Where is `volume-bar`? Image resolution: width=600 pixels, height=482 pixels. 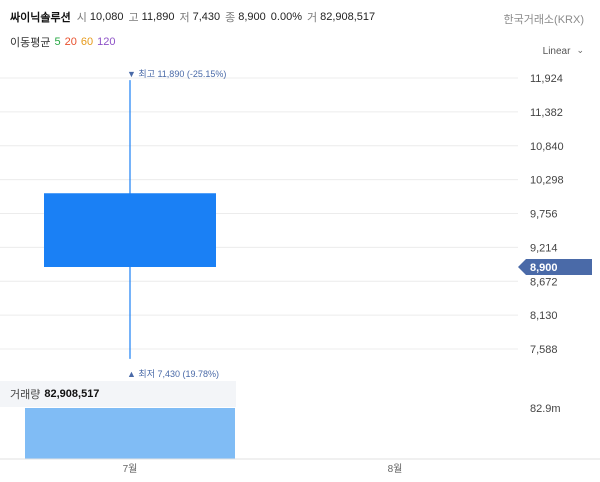
volume-bar is located at coordinates (130, 433).